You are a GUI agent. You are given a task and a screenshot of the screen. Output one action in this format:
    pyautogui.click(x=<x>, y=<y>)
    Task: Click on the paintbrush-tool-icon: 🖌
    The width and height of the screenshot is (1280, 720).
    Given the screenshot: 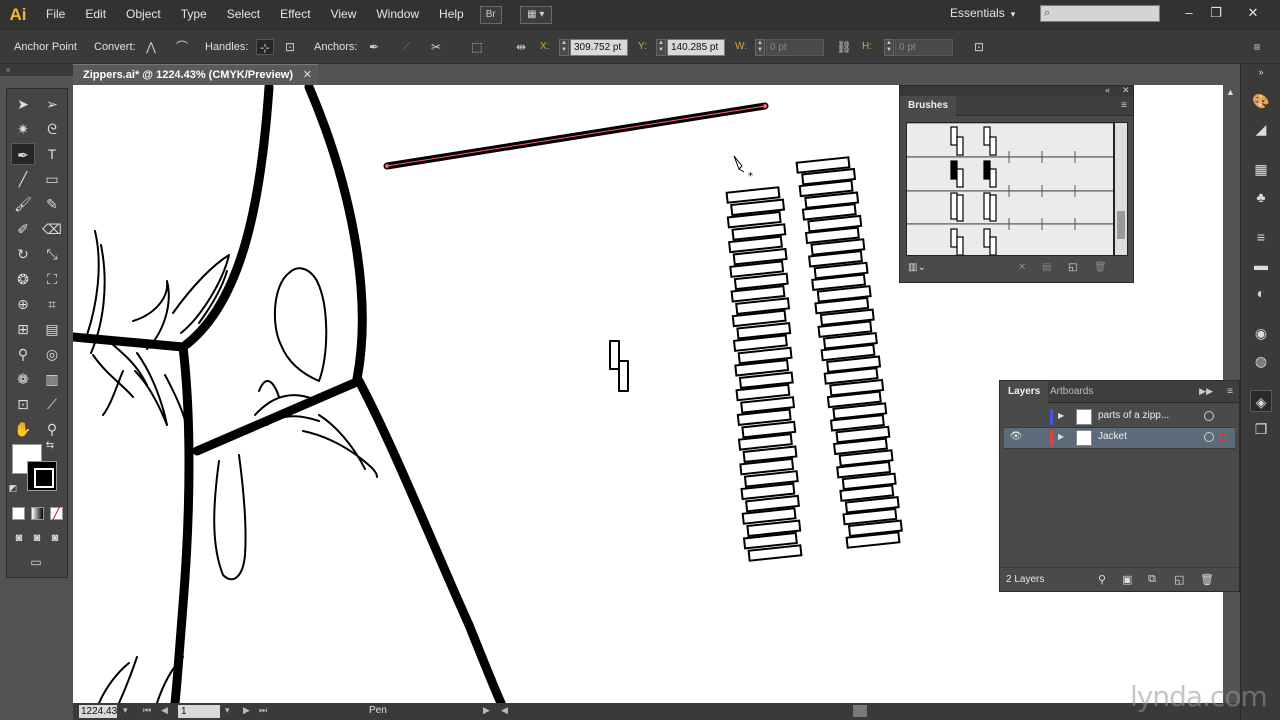 What is the action you would take?
    pyautogui.click(x=23, y=204)
    